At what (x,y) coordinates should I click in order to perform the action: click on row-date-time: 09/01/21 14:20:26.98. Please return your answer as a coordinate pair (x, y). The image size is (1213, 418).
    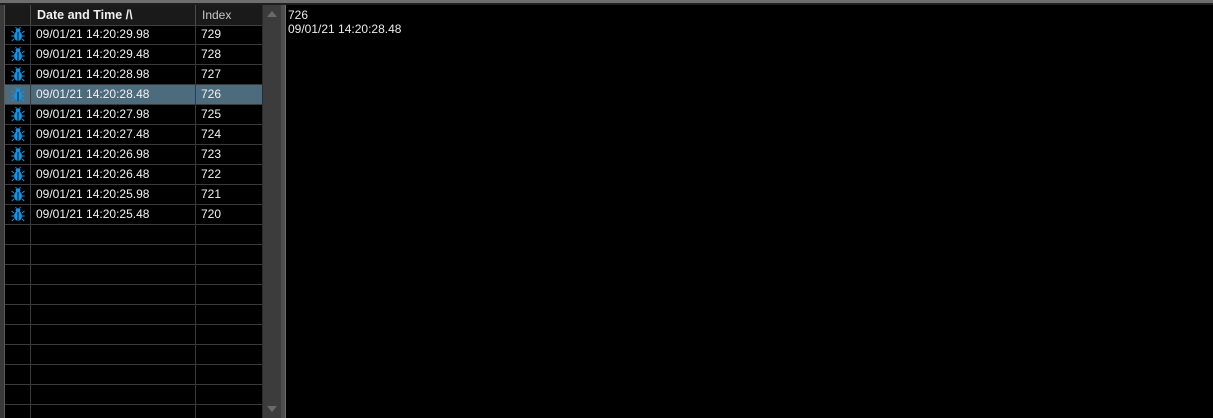
    Looking at the image, I should click on (113, 154).